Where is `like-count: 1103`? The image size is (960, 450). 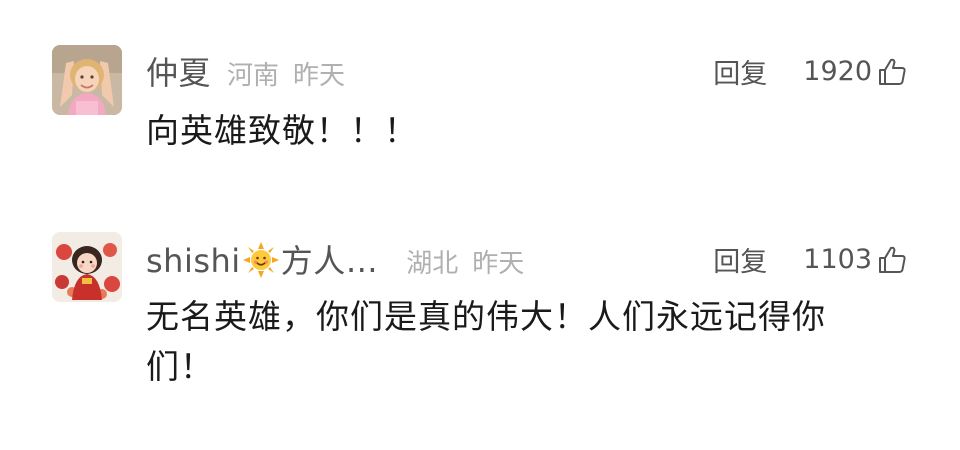 like-count: 1103 is located at coordinates (837, 259).